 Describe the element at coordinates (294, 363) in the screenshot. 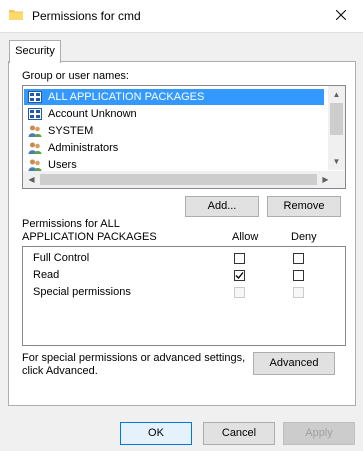

I see `advanced-button: Advanced` at that location.